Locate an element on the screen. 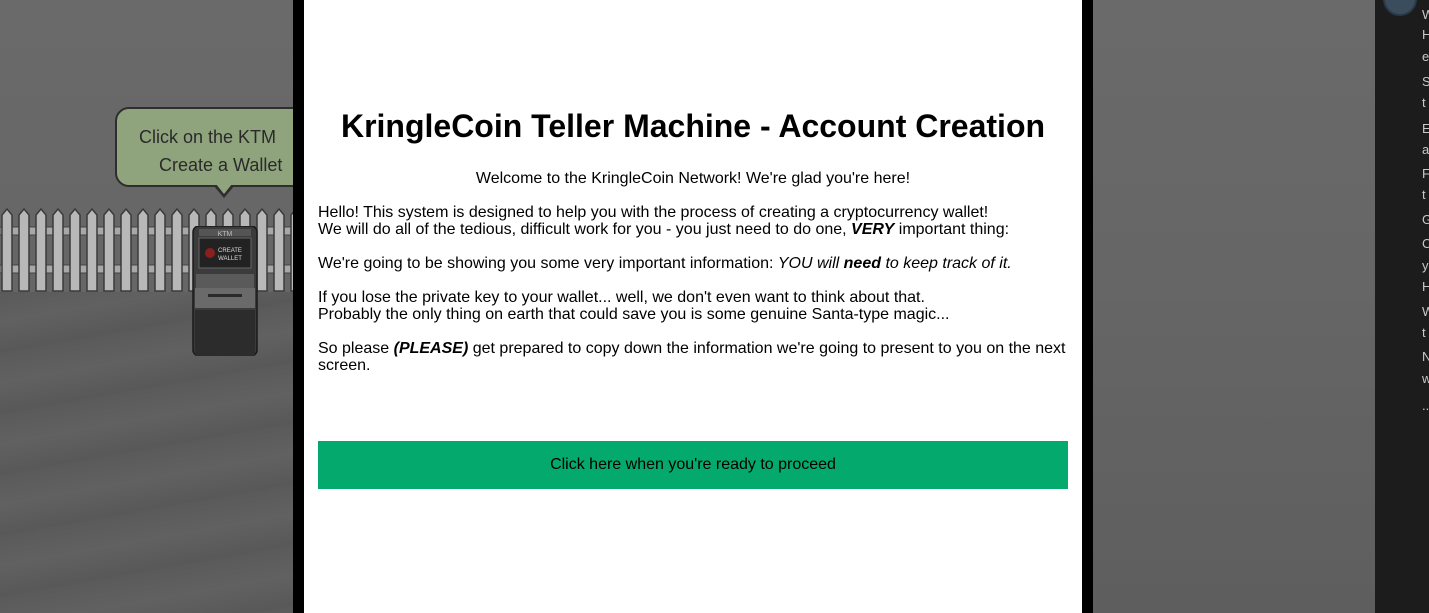 This screenshot has width=1429, height=613. chat-text-fragment: e is located at coordinates (1425, 56).